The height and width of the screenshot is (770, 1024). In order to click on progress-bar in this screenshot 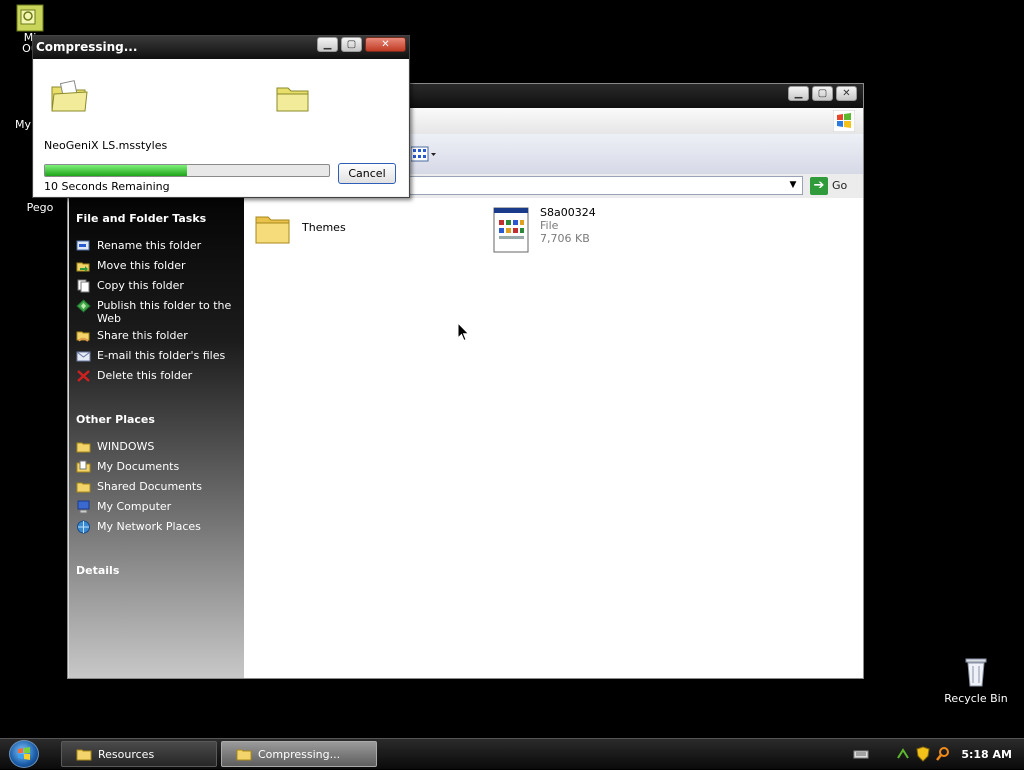, I will do `click(187, 170)`.